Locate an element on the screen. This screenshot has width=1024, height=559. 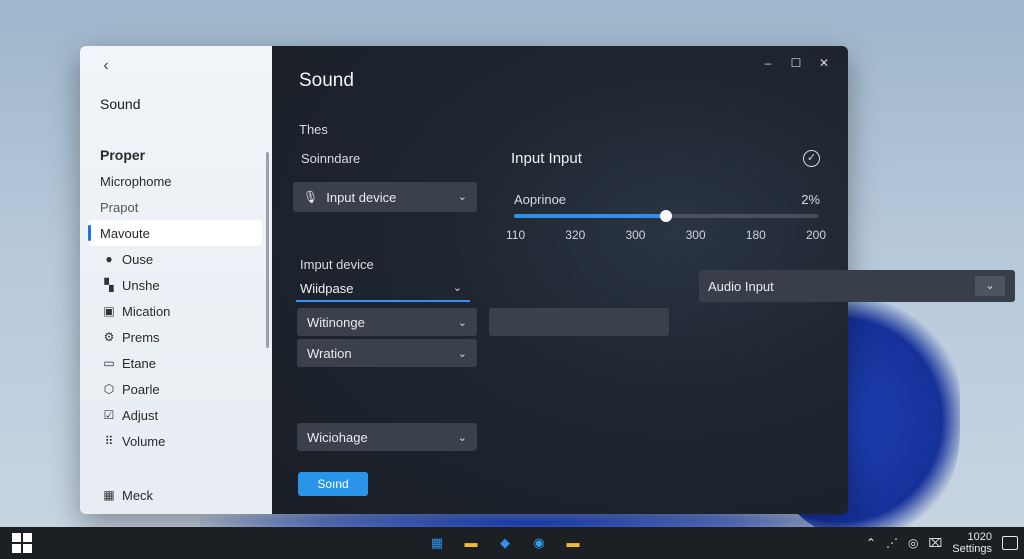
sidebar-item-adjust: ☑ Adjust is located at coordinates (175, 415).